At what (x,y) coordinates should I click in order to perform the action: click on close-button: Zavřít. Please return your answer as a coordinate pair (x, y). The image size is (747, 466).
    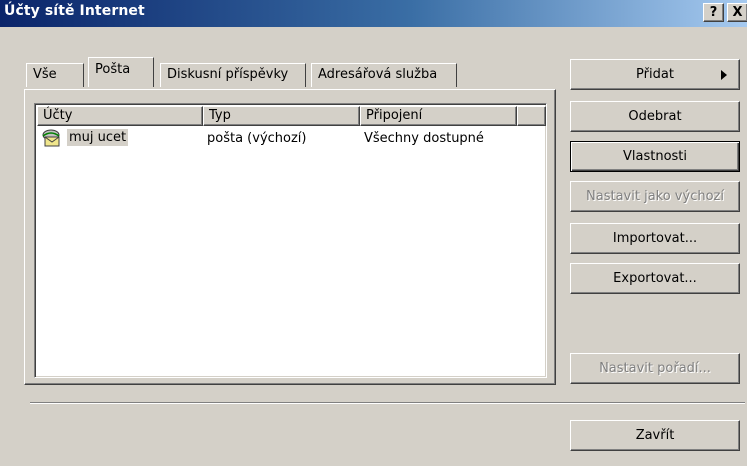
    Looking at the image, I should click on (655, 435).